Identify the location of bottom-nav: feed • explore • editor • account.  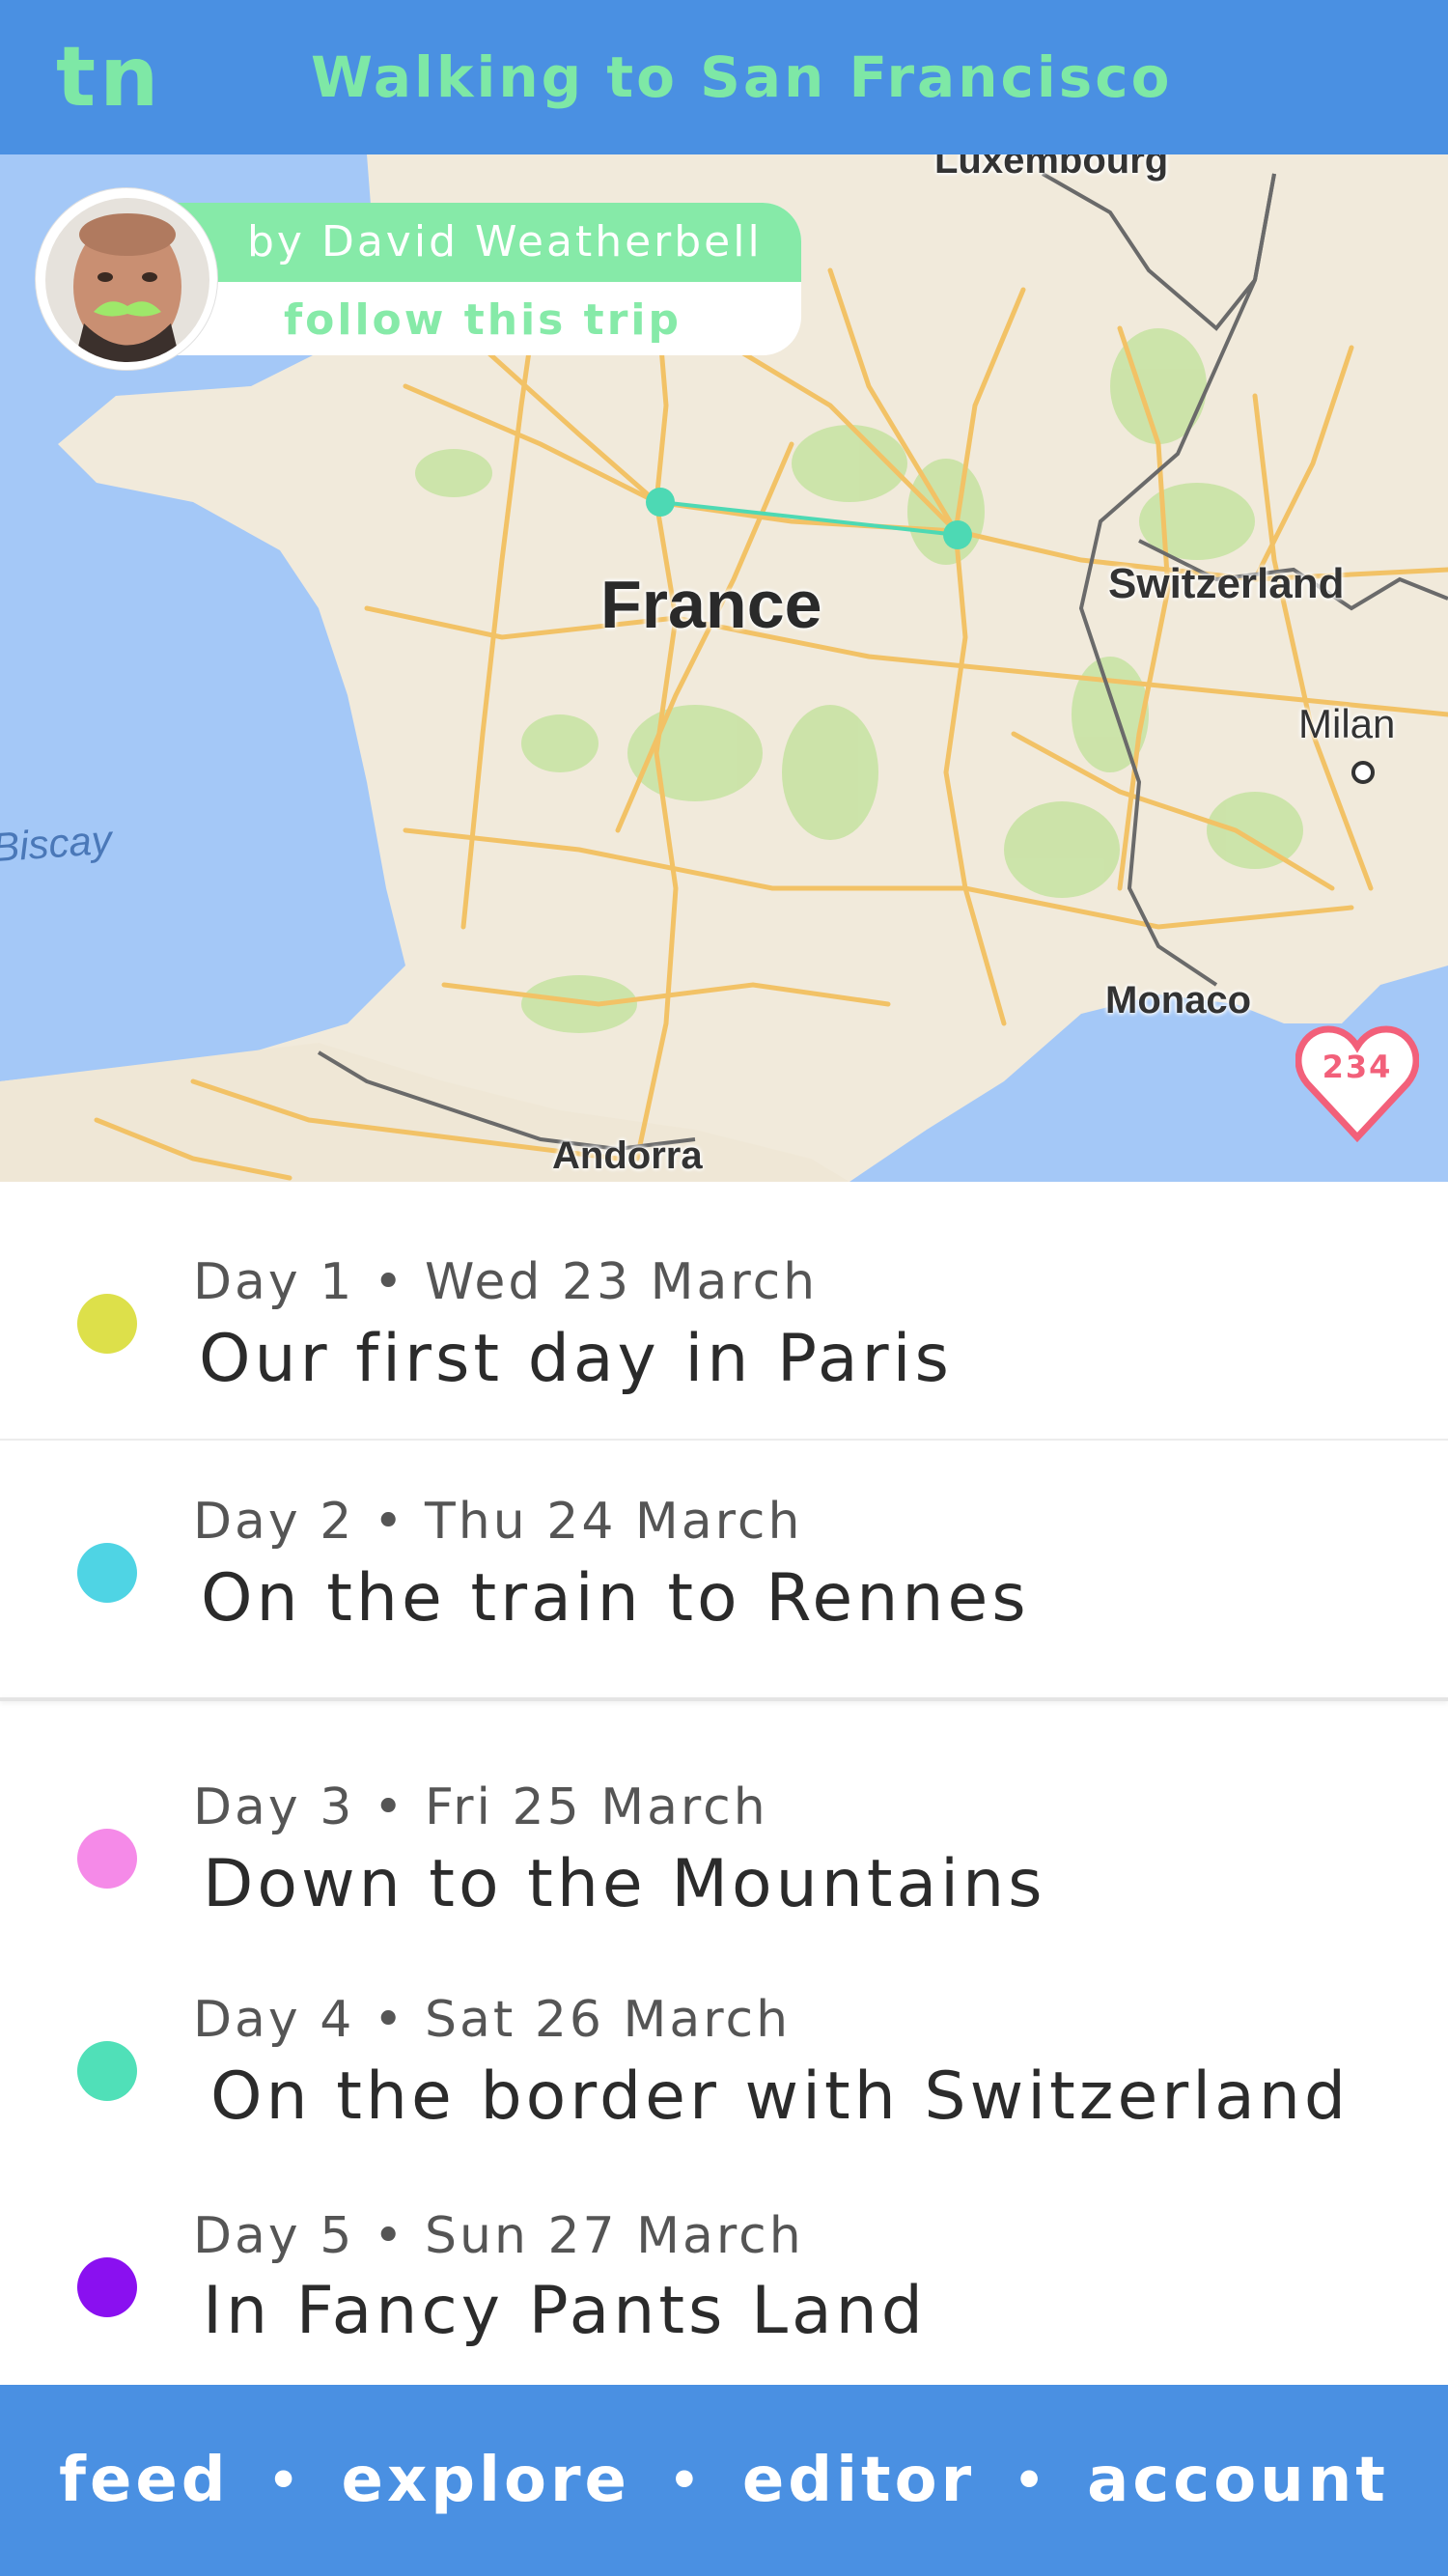
(724, 2480).